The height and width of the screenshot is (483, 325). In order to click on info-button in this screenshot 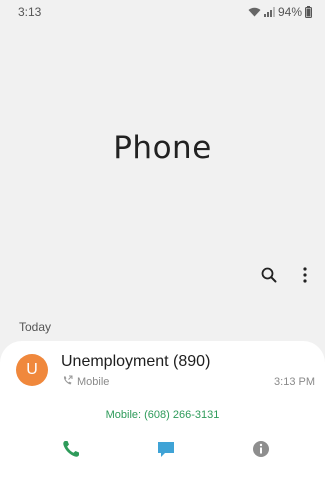, I will do `click(261, 451)`.